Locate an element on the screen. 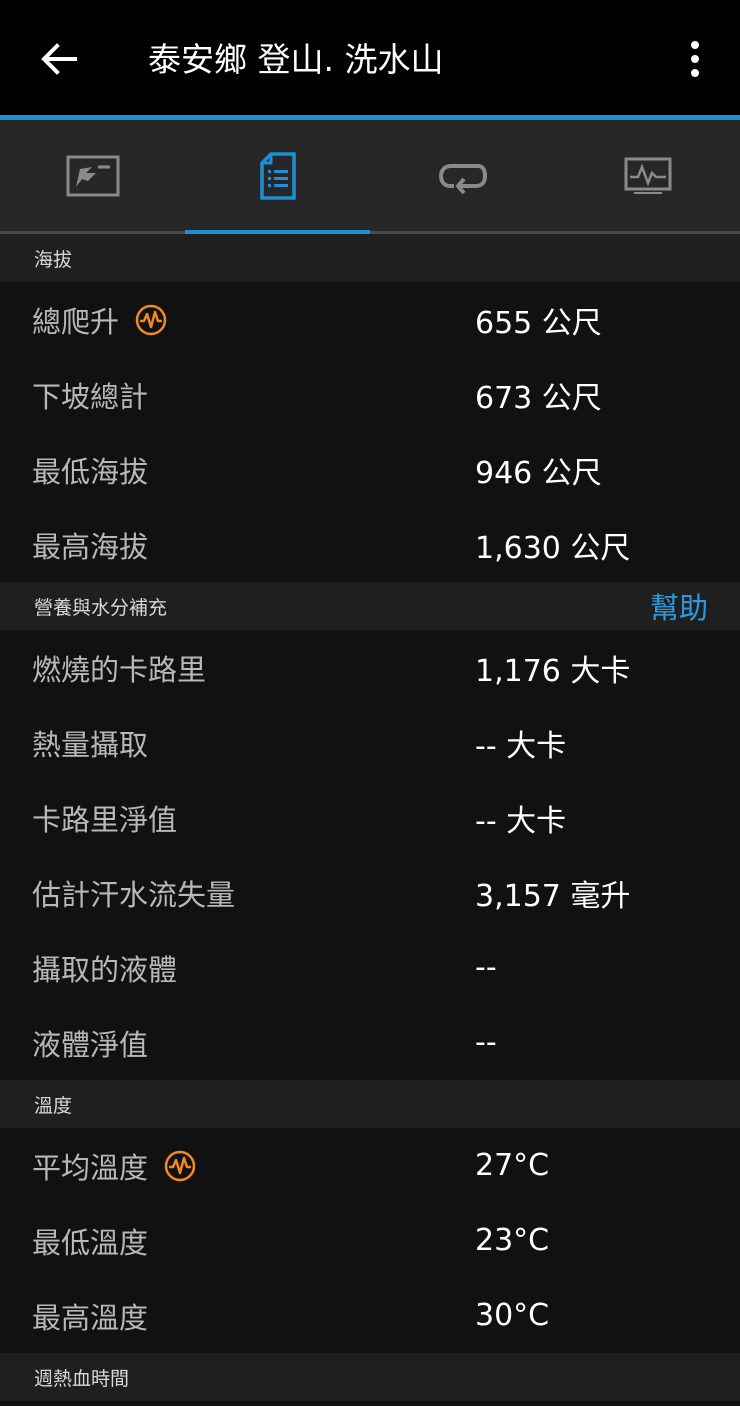 The image size is (740, 1406). section-header-nutrition: 營養與水分補充 幫助 is located at coordinates (370, 606).